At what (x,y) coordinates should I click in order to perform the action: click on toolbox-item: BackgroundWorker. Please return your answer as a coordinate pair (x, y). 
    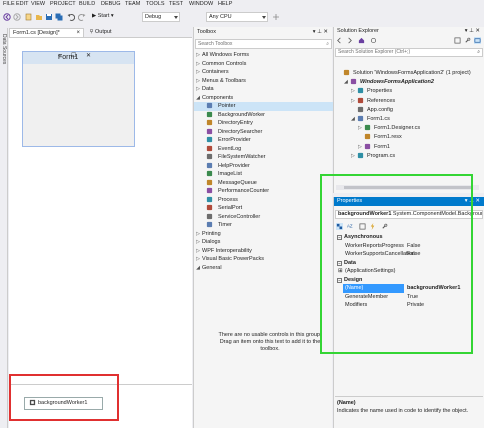
    Looking at the image, I should click on (263, 115).